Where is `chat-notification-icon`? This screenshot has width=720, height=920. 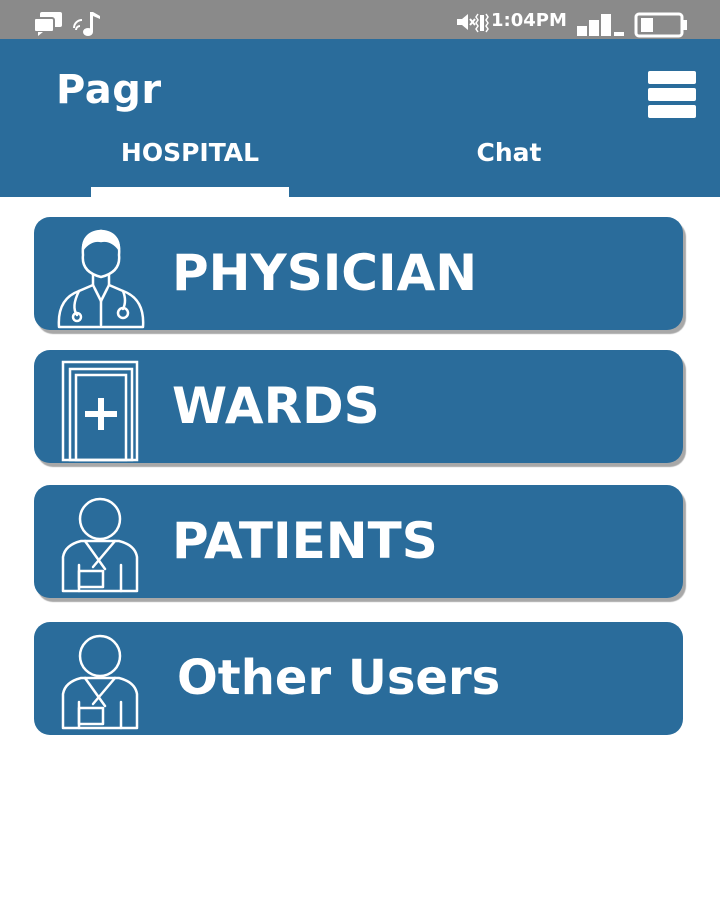
chat-notification-icon is located at coordinates (48, 24).